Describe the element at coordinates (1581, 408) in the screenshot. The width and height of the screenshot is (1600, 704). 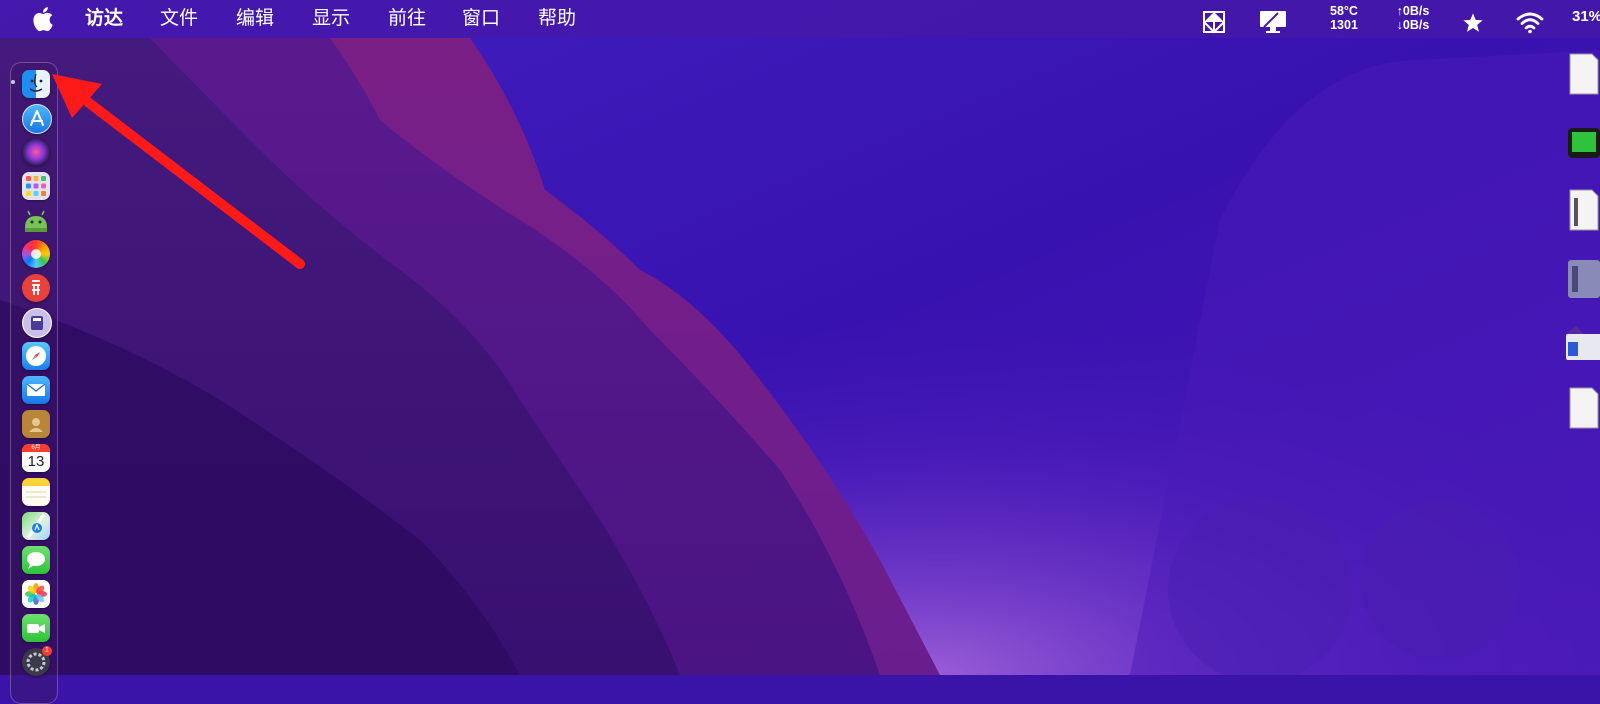
I see `desktop-page-icon` at that location.